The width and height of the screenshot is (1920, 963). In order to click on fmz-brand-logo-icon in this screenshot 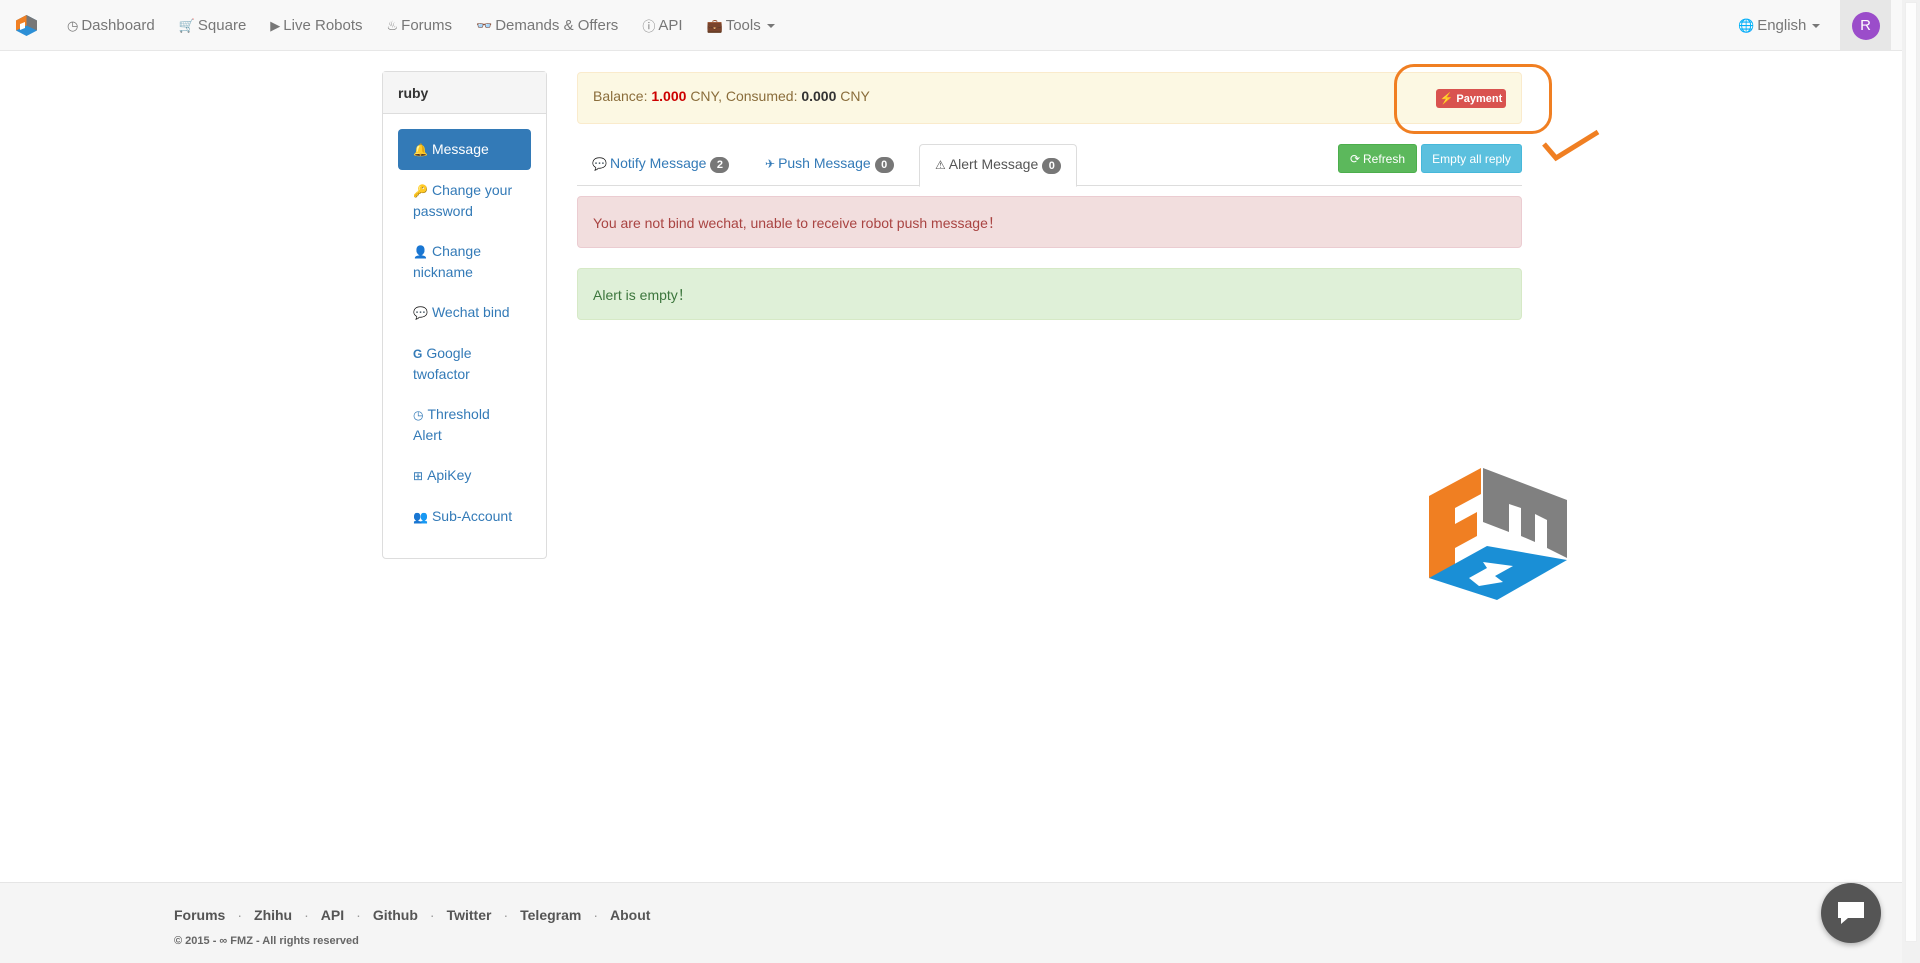, I will do `click(26, 25)`.